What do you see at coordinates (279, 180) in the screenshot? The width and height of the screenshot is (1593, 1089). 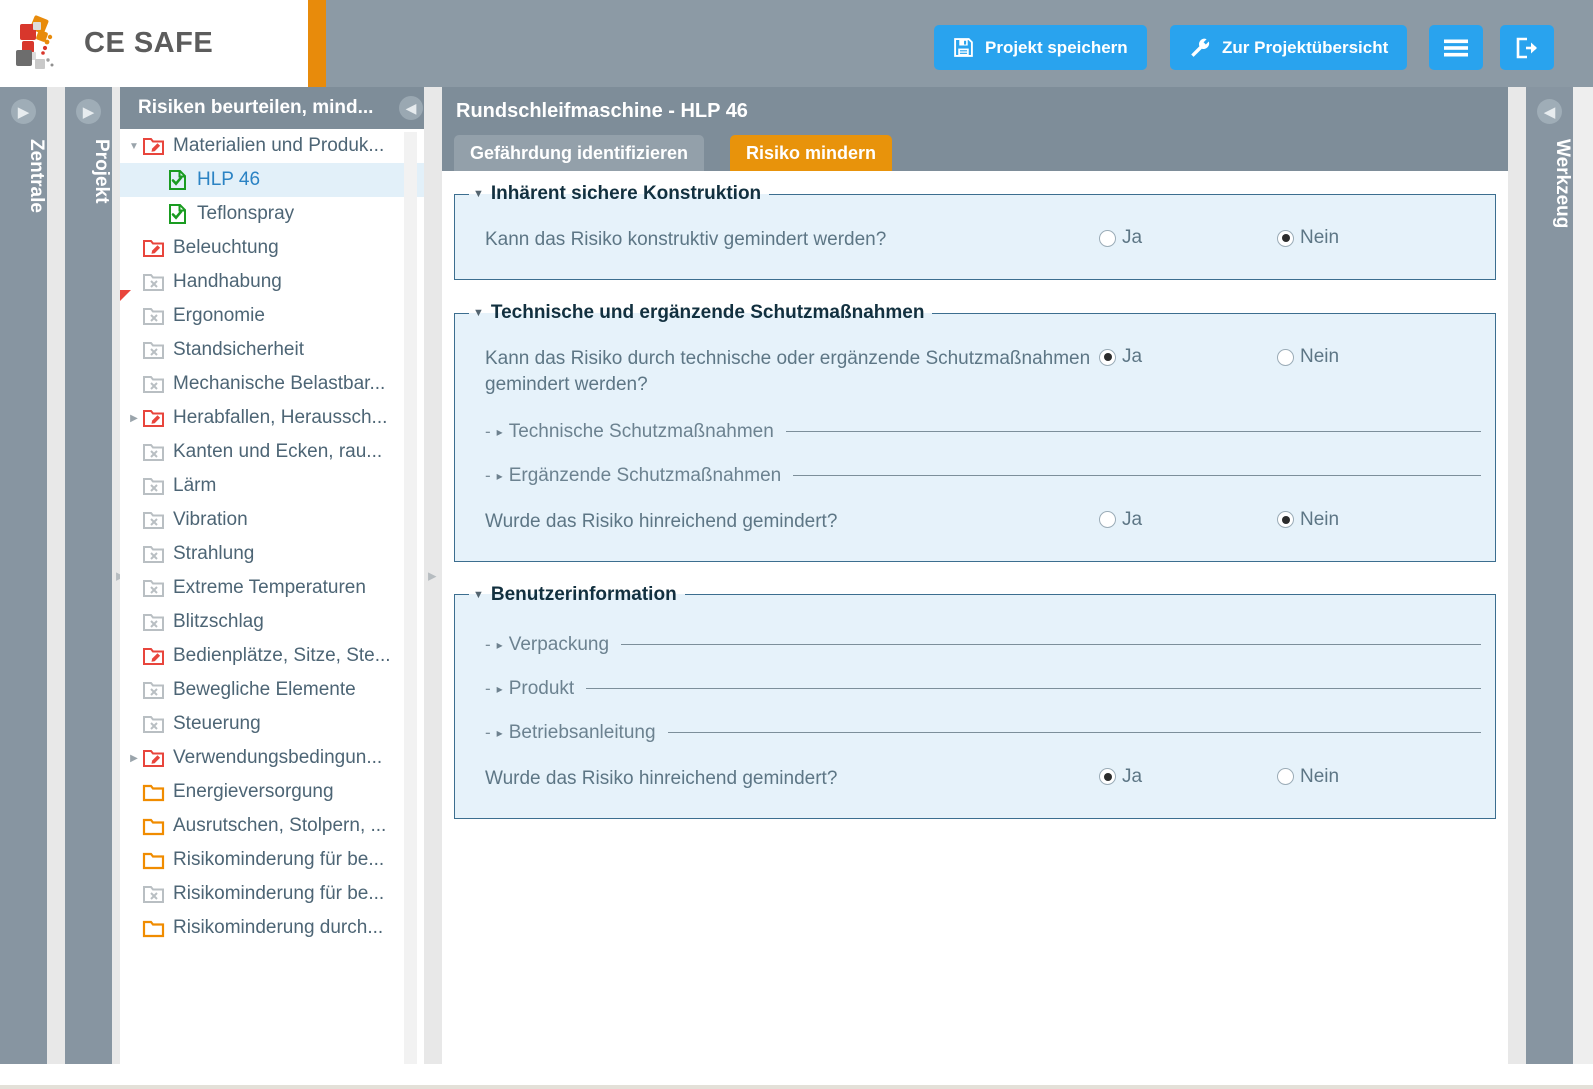 I see `tree-node: HLP 46` at bounding box center [279, 180].